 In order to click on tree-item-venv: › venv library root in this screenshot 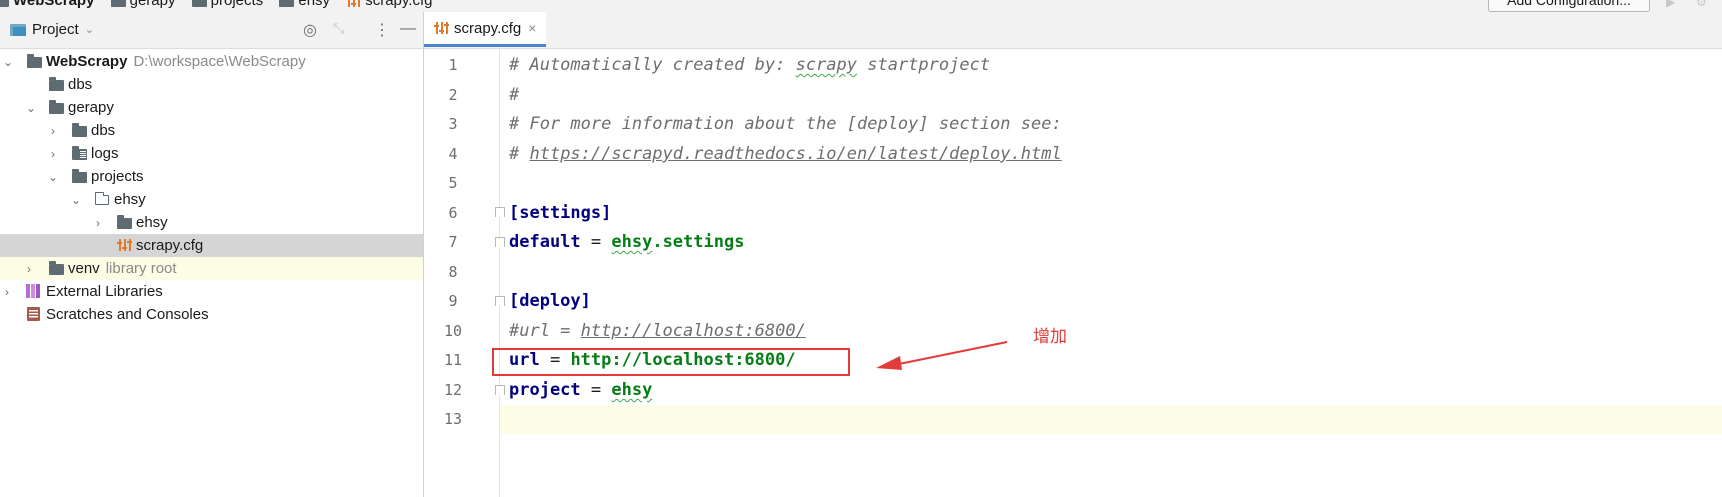, I will do `click(211, 268)`.